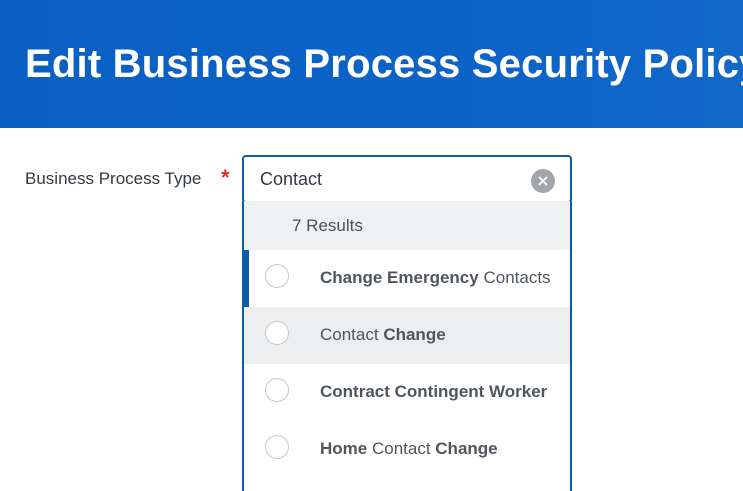 The height and width of the screenshot is (491, 743). I want to click on option-label: Change Emergency Contacts, so click(435, 278).